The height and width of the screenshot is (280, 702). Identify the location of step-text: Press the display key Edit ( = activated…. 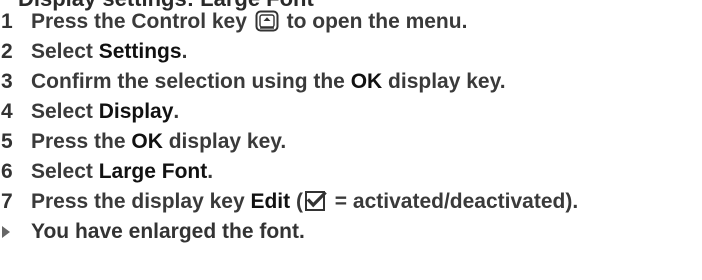
(304, 203).